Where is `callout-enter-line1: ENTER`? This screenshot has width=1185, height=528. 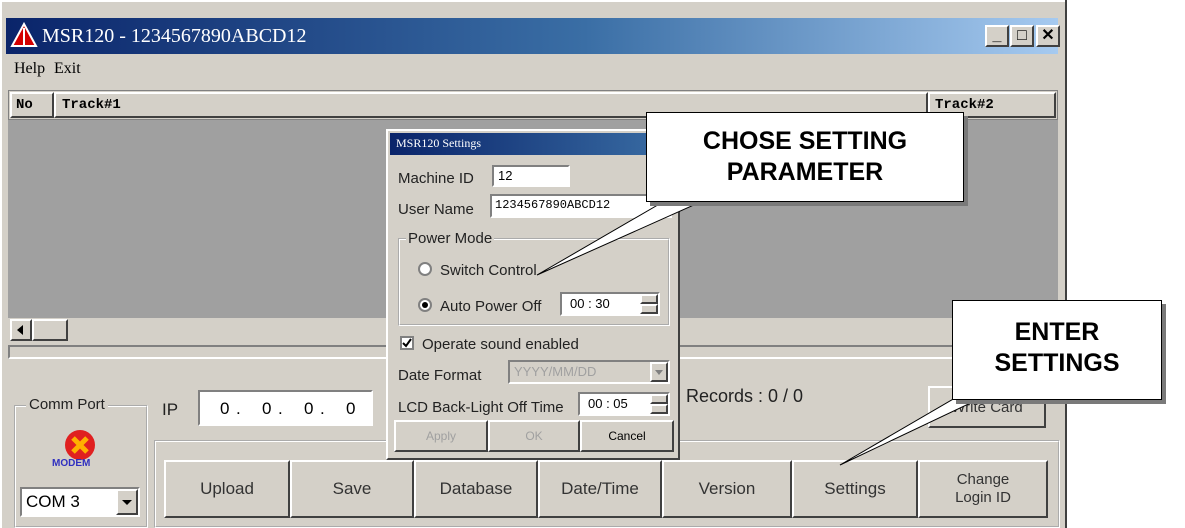 callout-enter-line1: ENTER is located at coordinates (1057, 332).